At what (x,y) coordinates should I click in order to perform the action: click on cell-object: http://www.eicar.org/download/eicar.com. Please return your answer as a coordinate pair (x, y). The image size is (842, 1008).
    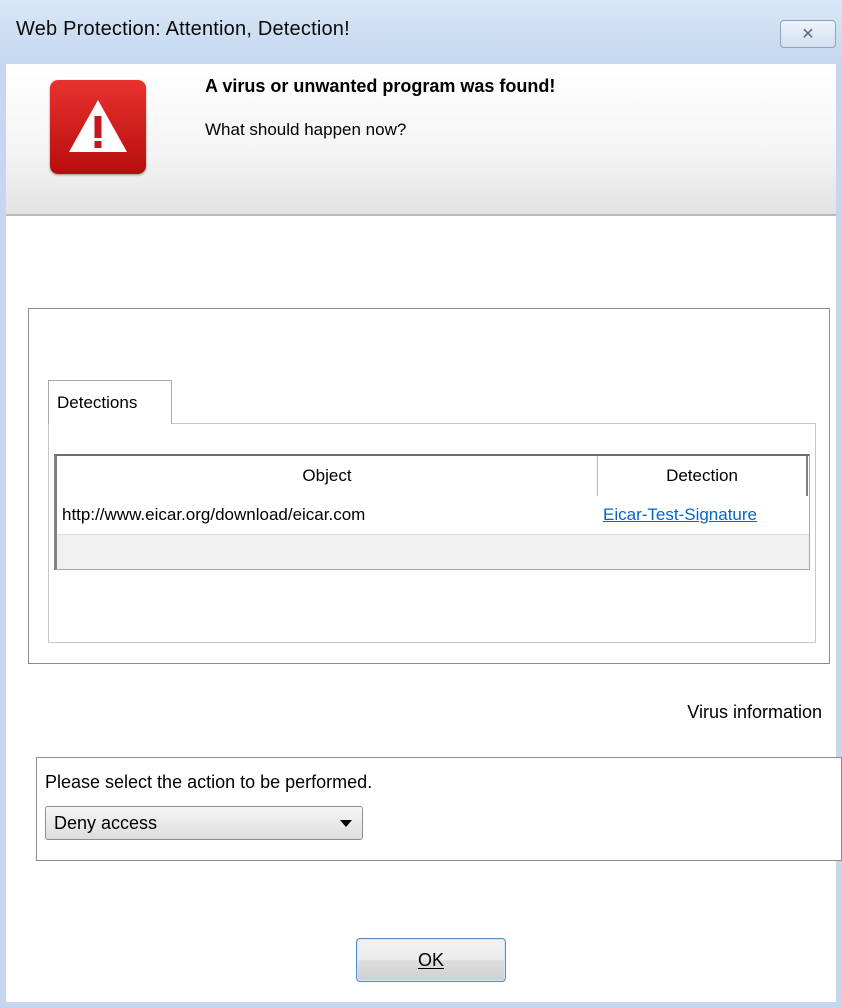
    Looking at the image, I should click on (214, 514).